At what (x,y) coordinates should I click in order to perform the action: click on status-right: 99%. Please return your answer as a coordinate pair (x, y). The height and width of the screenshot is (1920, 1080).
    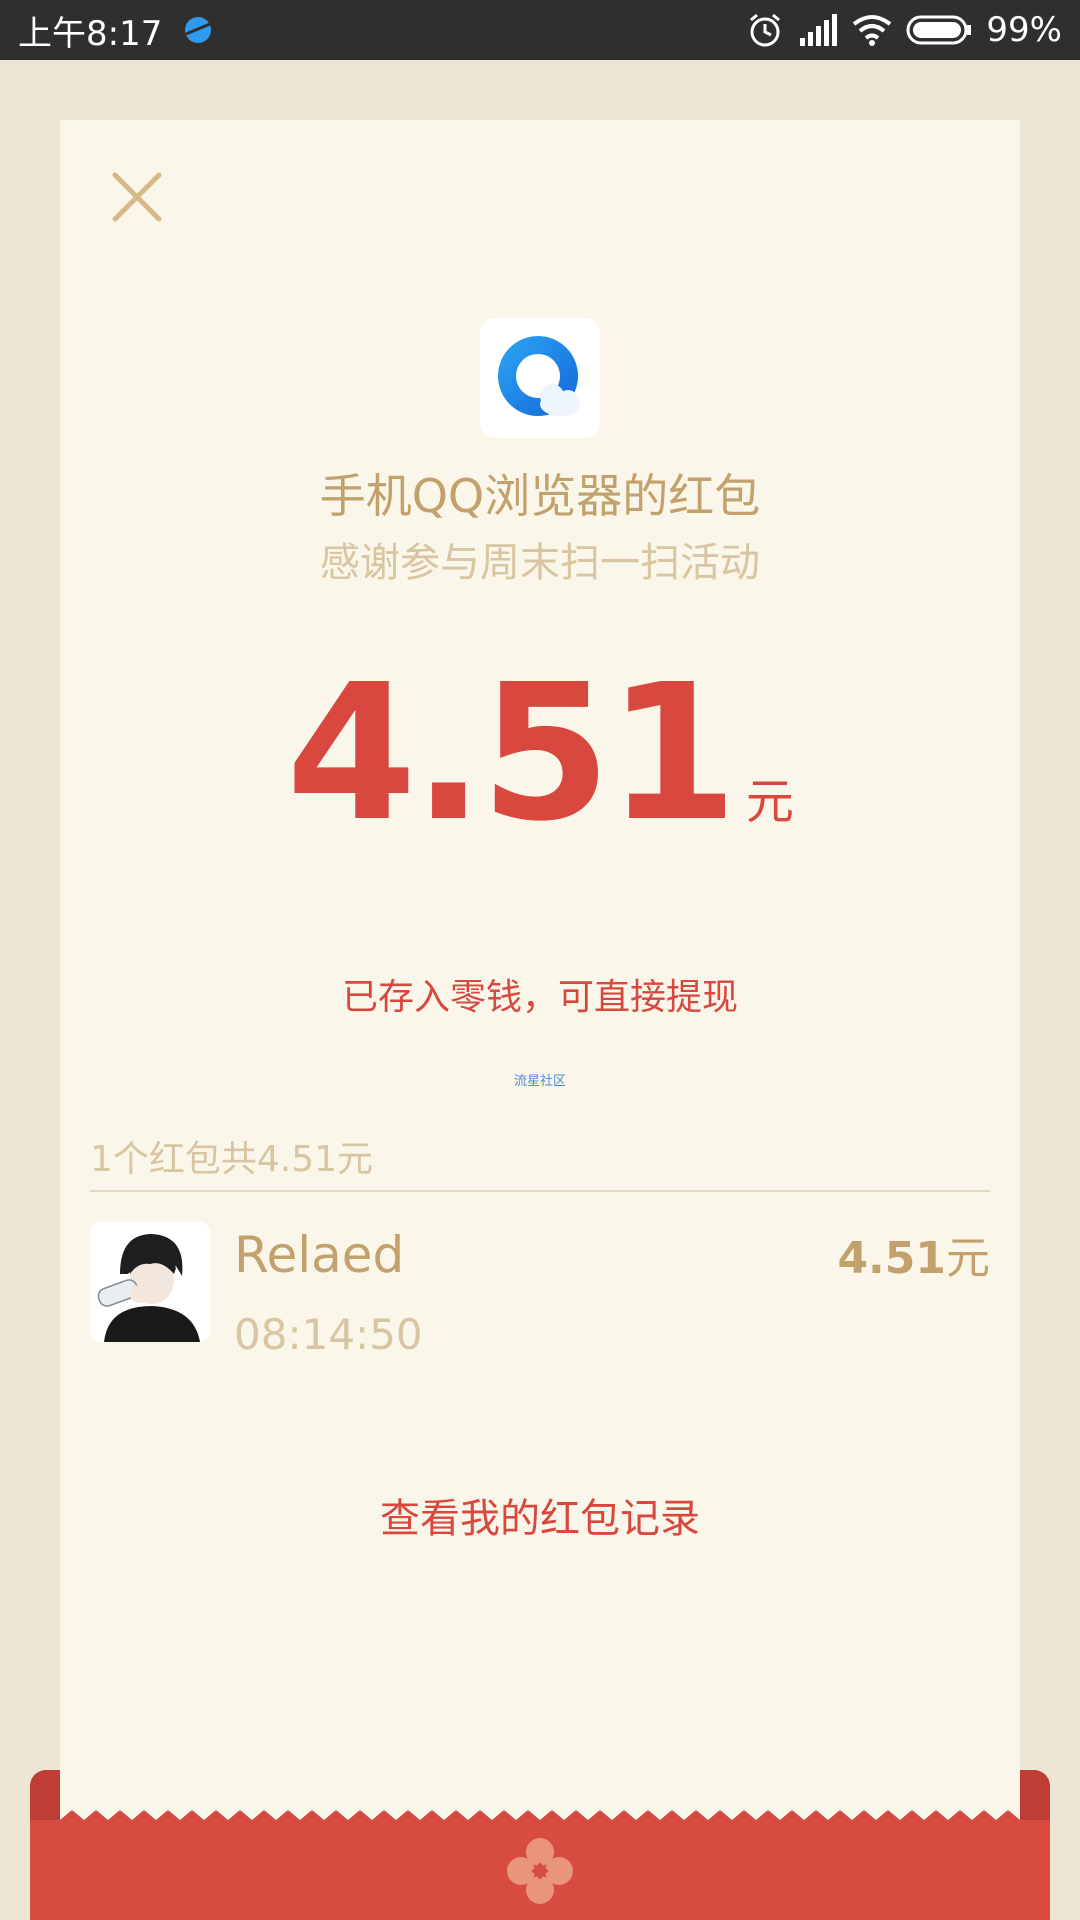
    Looking at the image, I should click on (904, 30).